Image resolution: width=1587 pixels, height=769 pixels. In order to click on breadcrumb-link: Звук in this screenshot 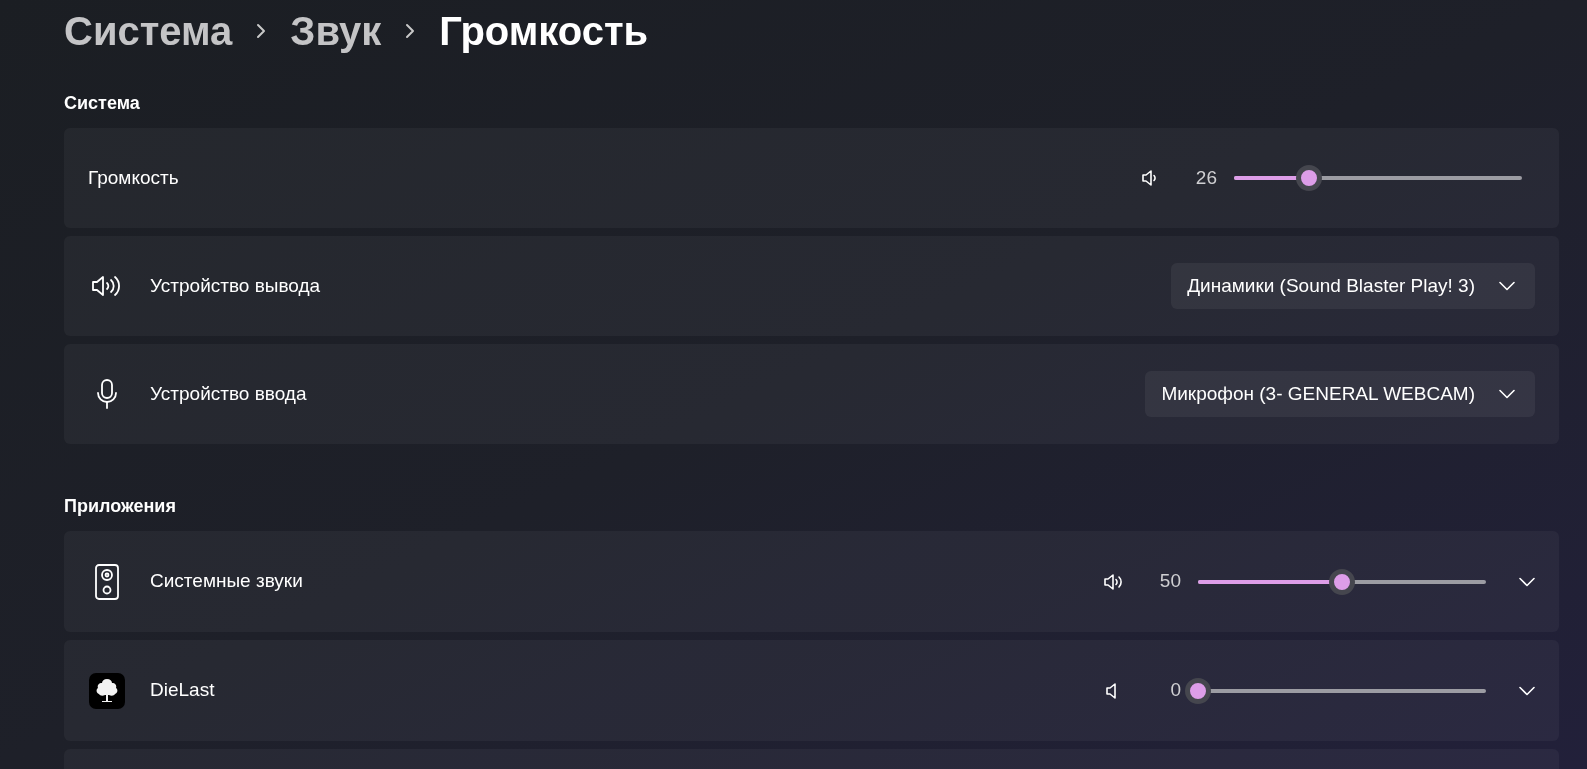, I will do `click(336, 31)`.